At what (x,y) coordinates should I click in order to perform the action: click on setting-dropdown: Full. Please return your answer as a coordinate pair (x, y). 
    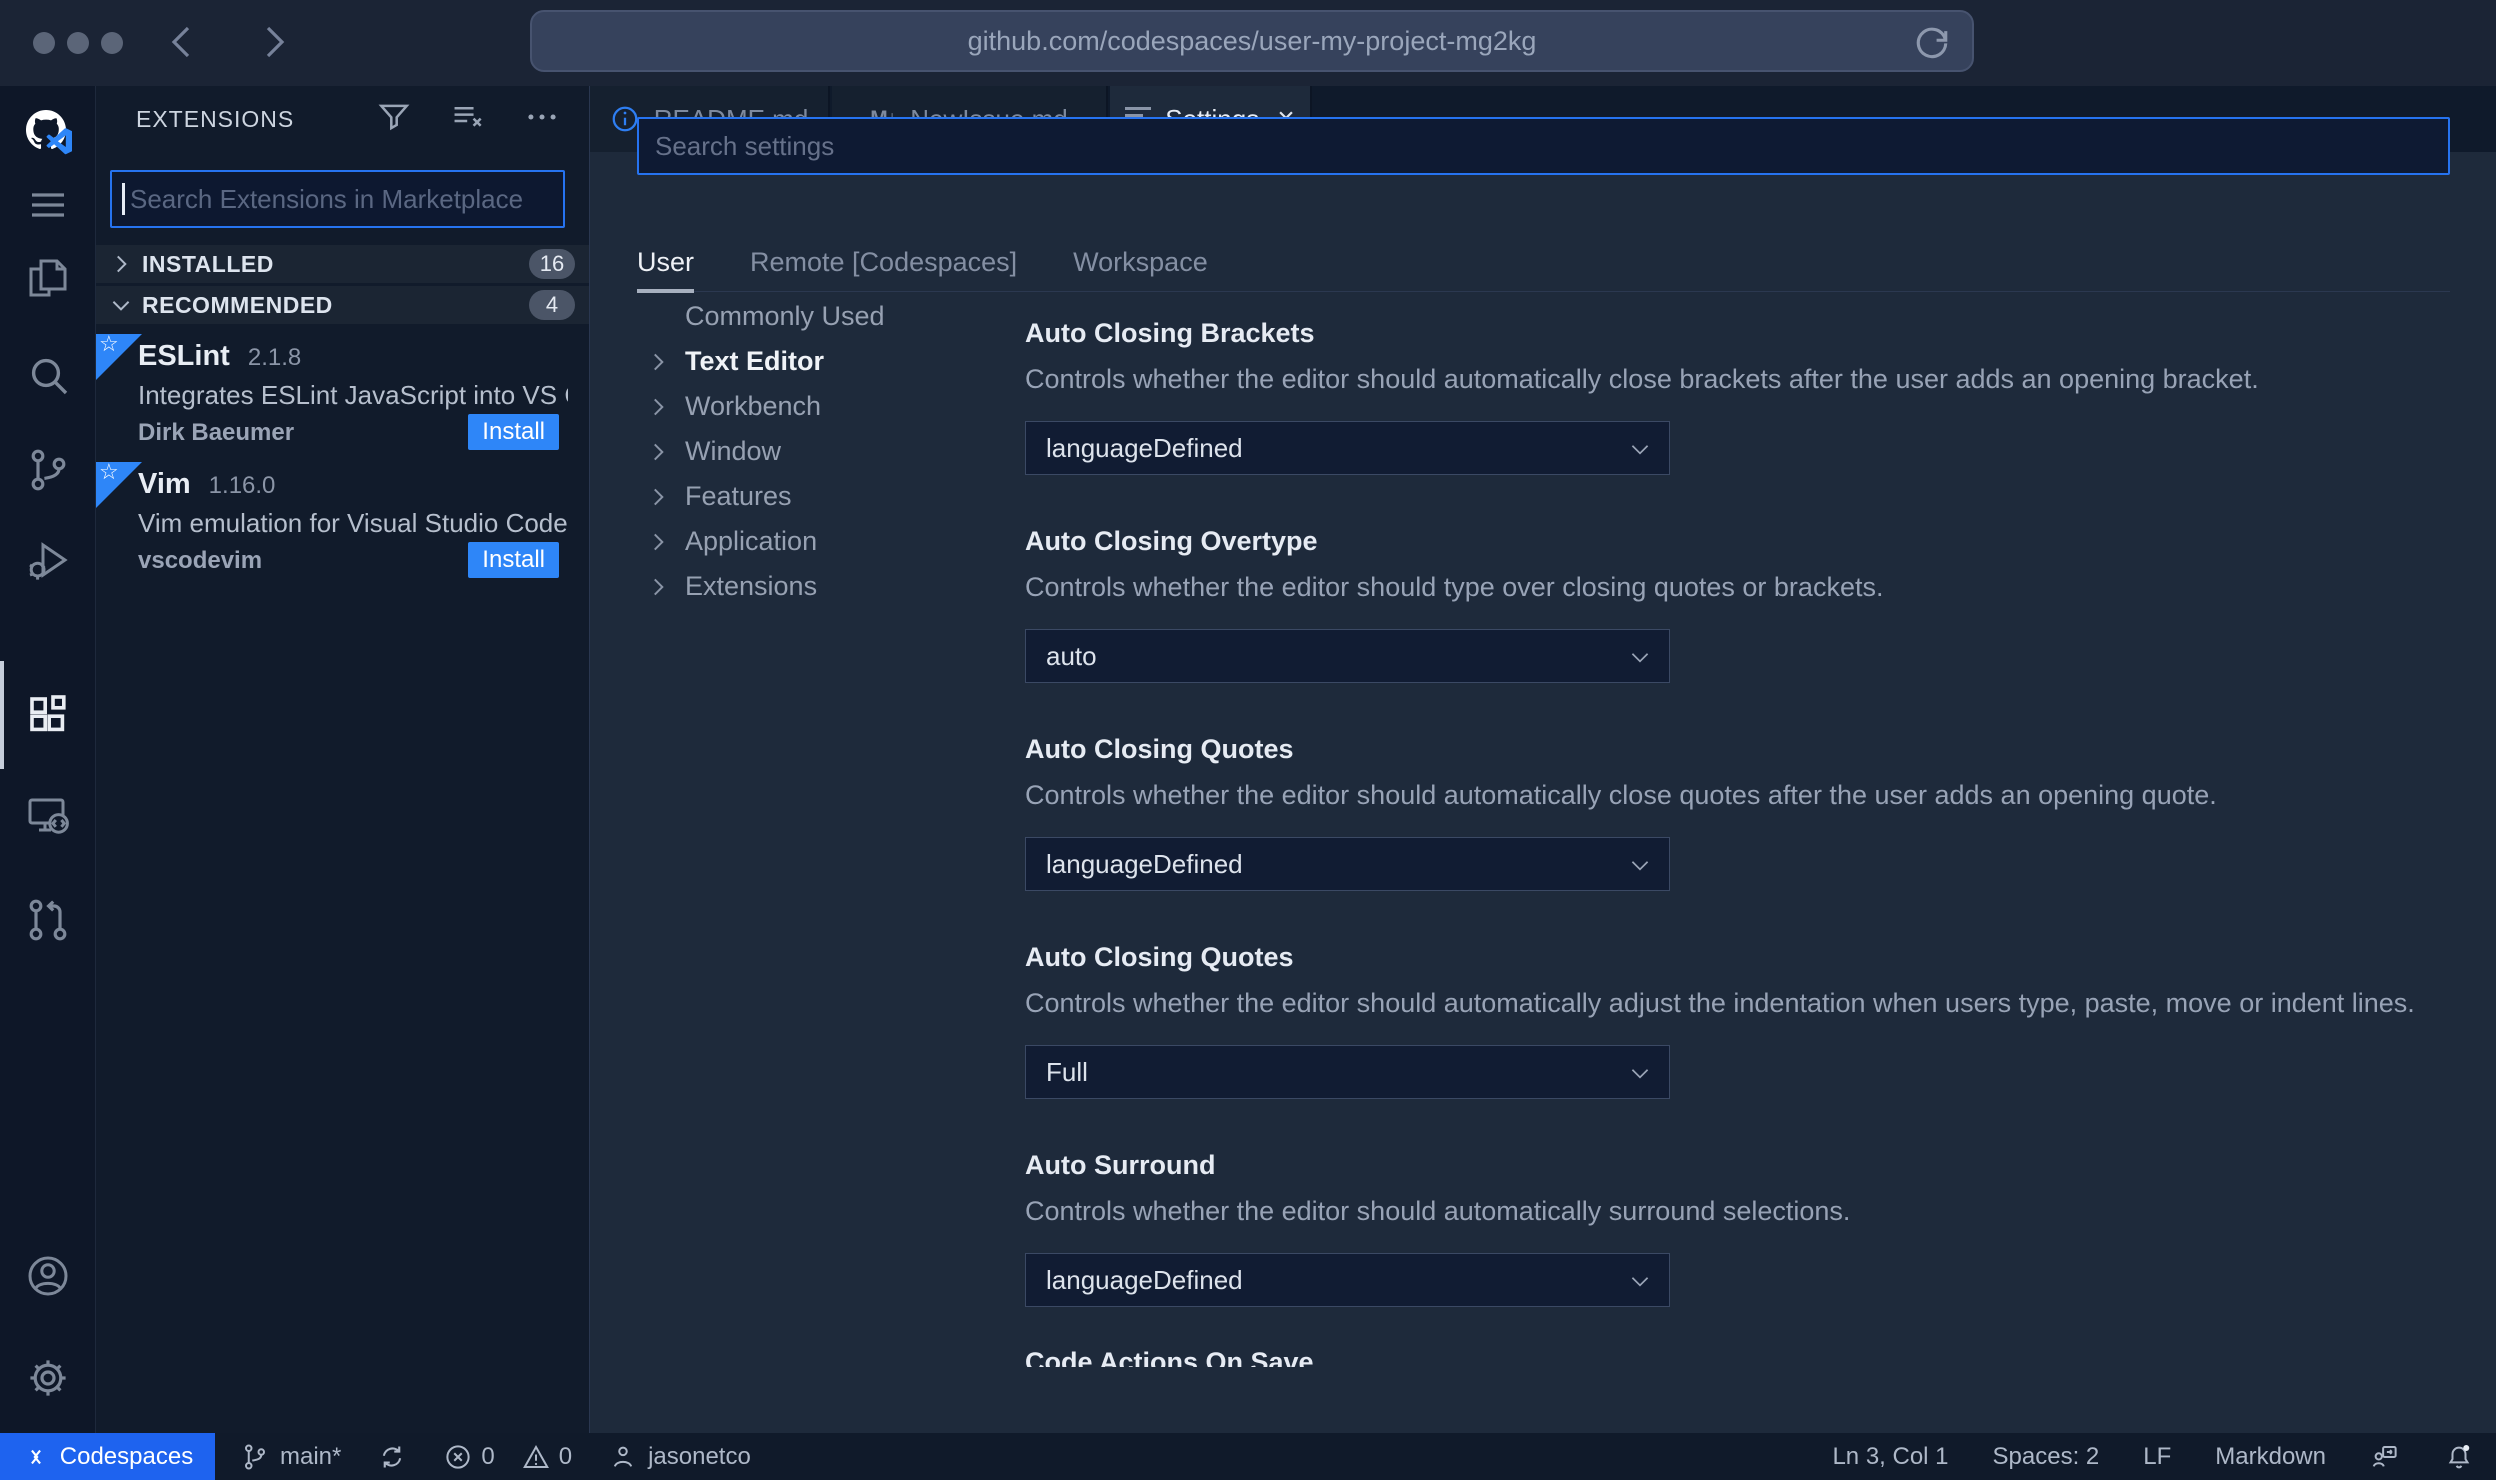
    Looking at the image, I should click on (1347, 1072).